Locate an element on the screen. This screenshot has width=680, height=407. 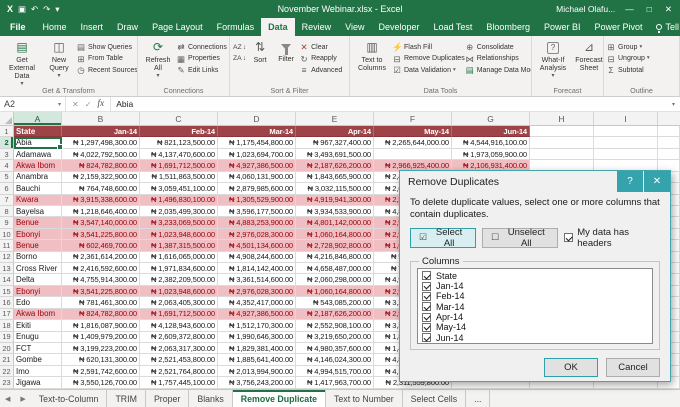
cell: ₦ 4,908,244,600.00 is located at coordinates (257, 257).